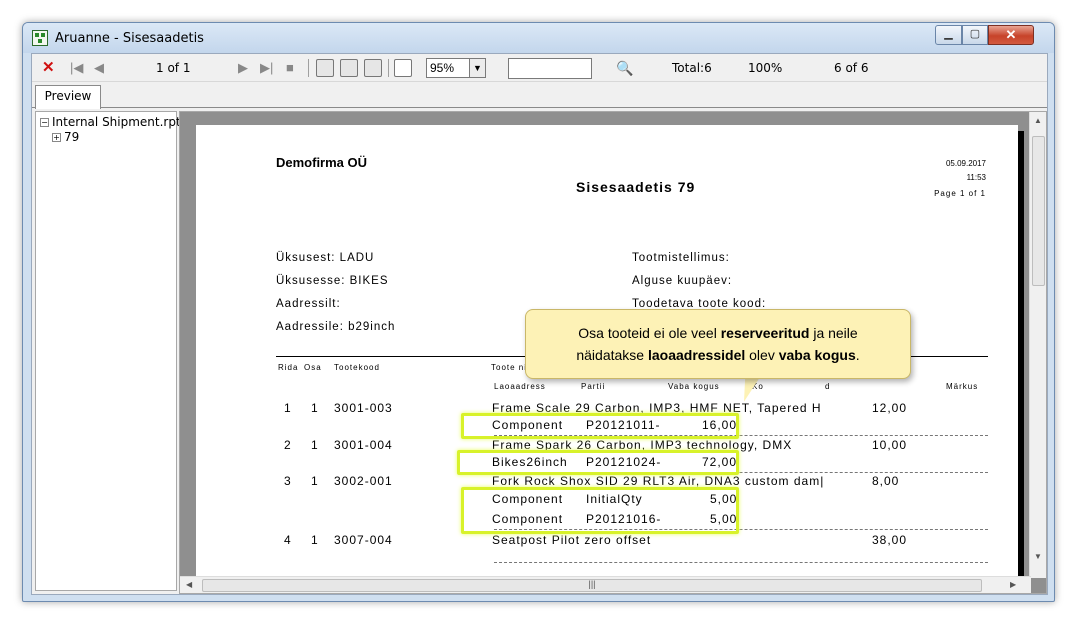 The image size is (1077, 624). Describe the element at coordinates (116, 122) in the screenshot. I see `tree-root-label: Internal Shipment.rpt` at that location.